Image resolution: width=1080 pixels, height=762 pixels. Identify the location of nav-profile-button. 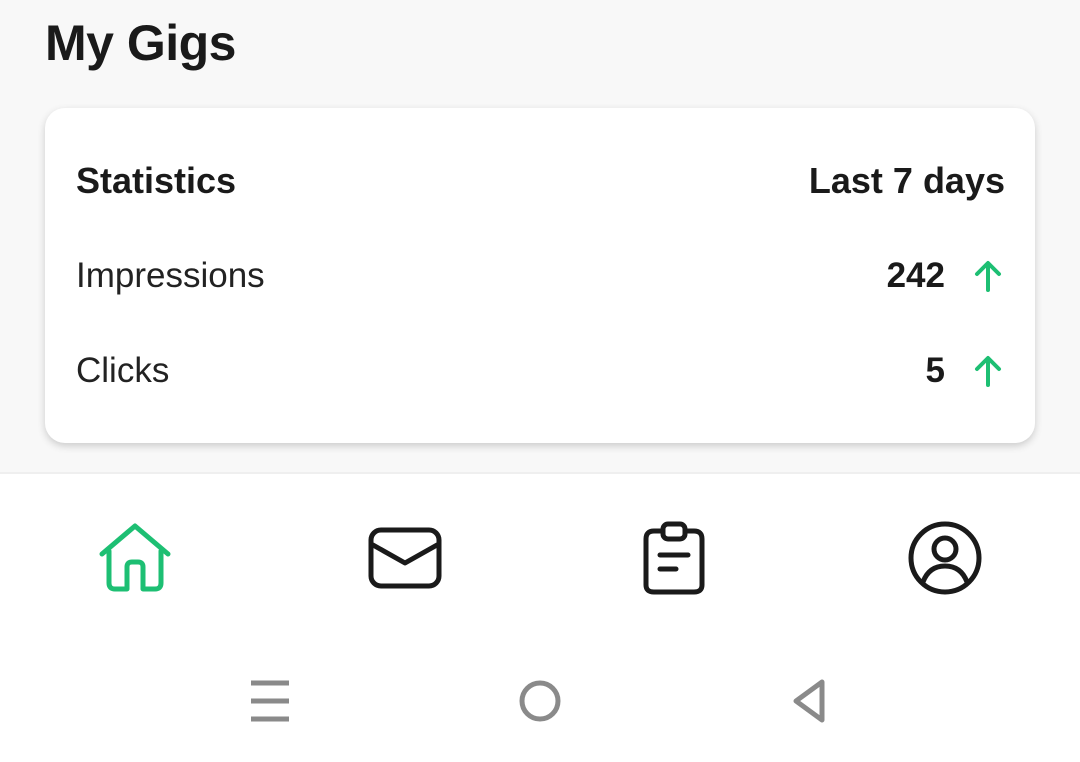
(945, 558).